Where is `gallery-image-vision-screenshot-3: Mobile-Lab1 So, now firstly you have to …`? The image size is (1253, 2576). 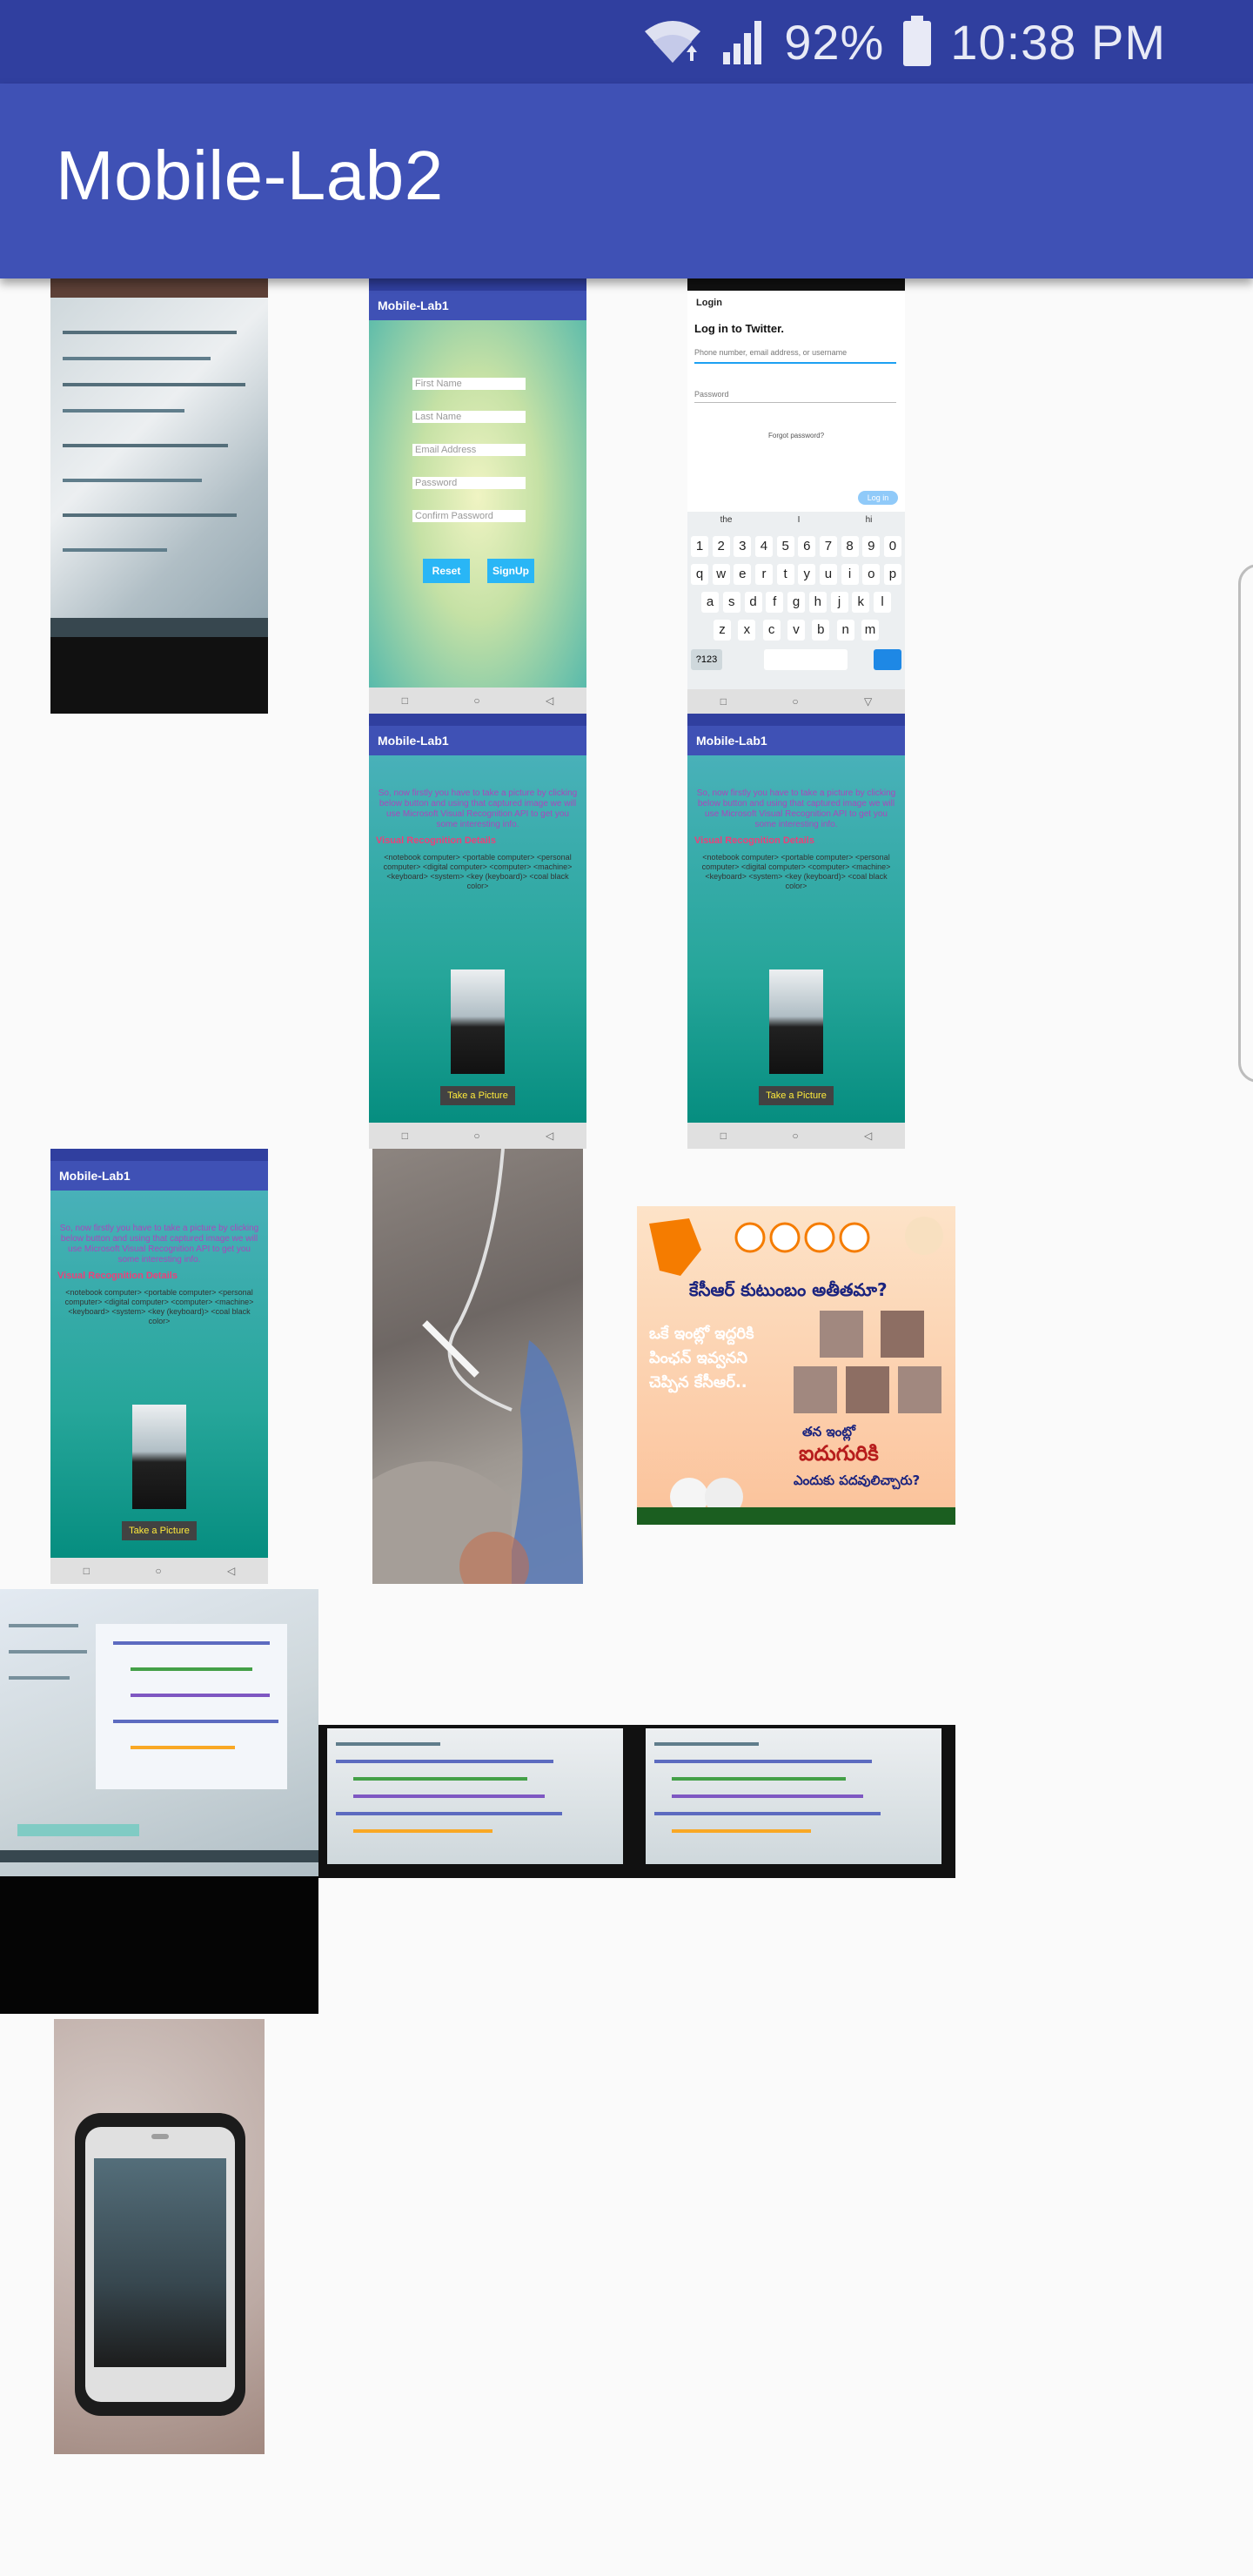 gallery-image-vision-screenshot-3: Mobile-Lab1 So, now firstly you have to … is located at coordinates (159, 1367).